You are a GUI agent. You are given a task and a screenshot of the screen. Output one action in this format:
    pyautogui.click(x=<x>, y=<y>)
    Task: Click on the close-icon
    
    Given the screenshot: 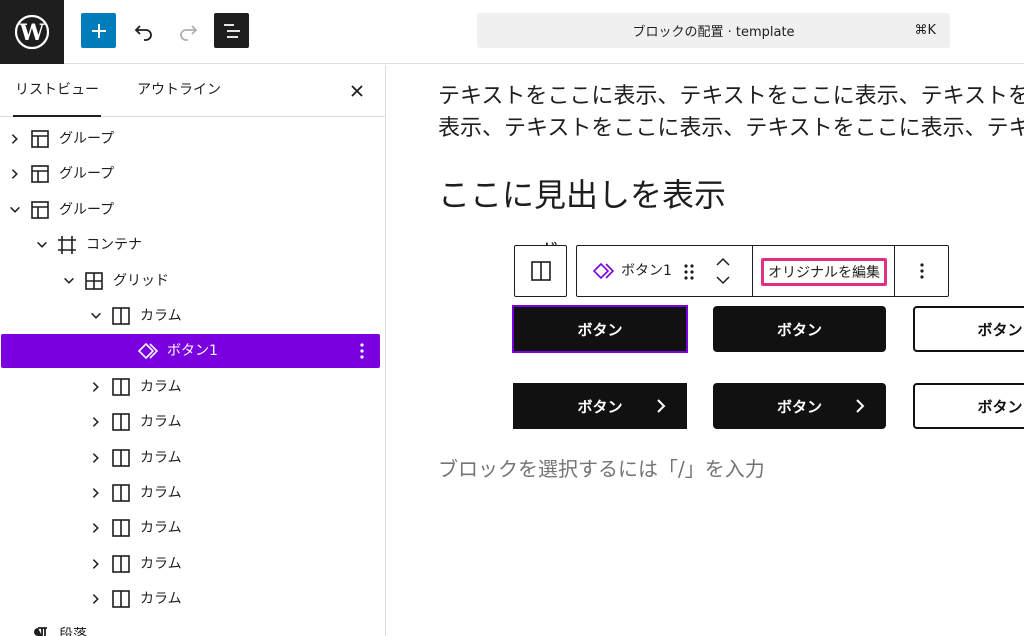 What is the action you would take?
    pyautogui.click(x=357, y=91)
    